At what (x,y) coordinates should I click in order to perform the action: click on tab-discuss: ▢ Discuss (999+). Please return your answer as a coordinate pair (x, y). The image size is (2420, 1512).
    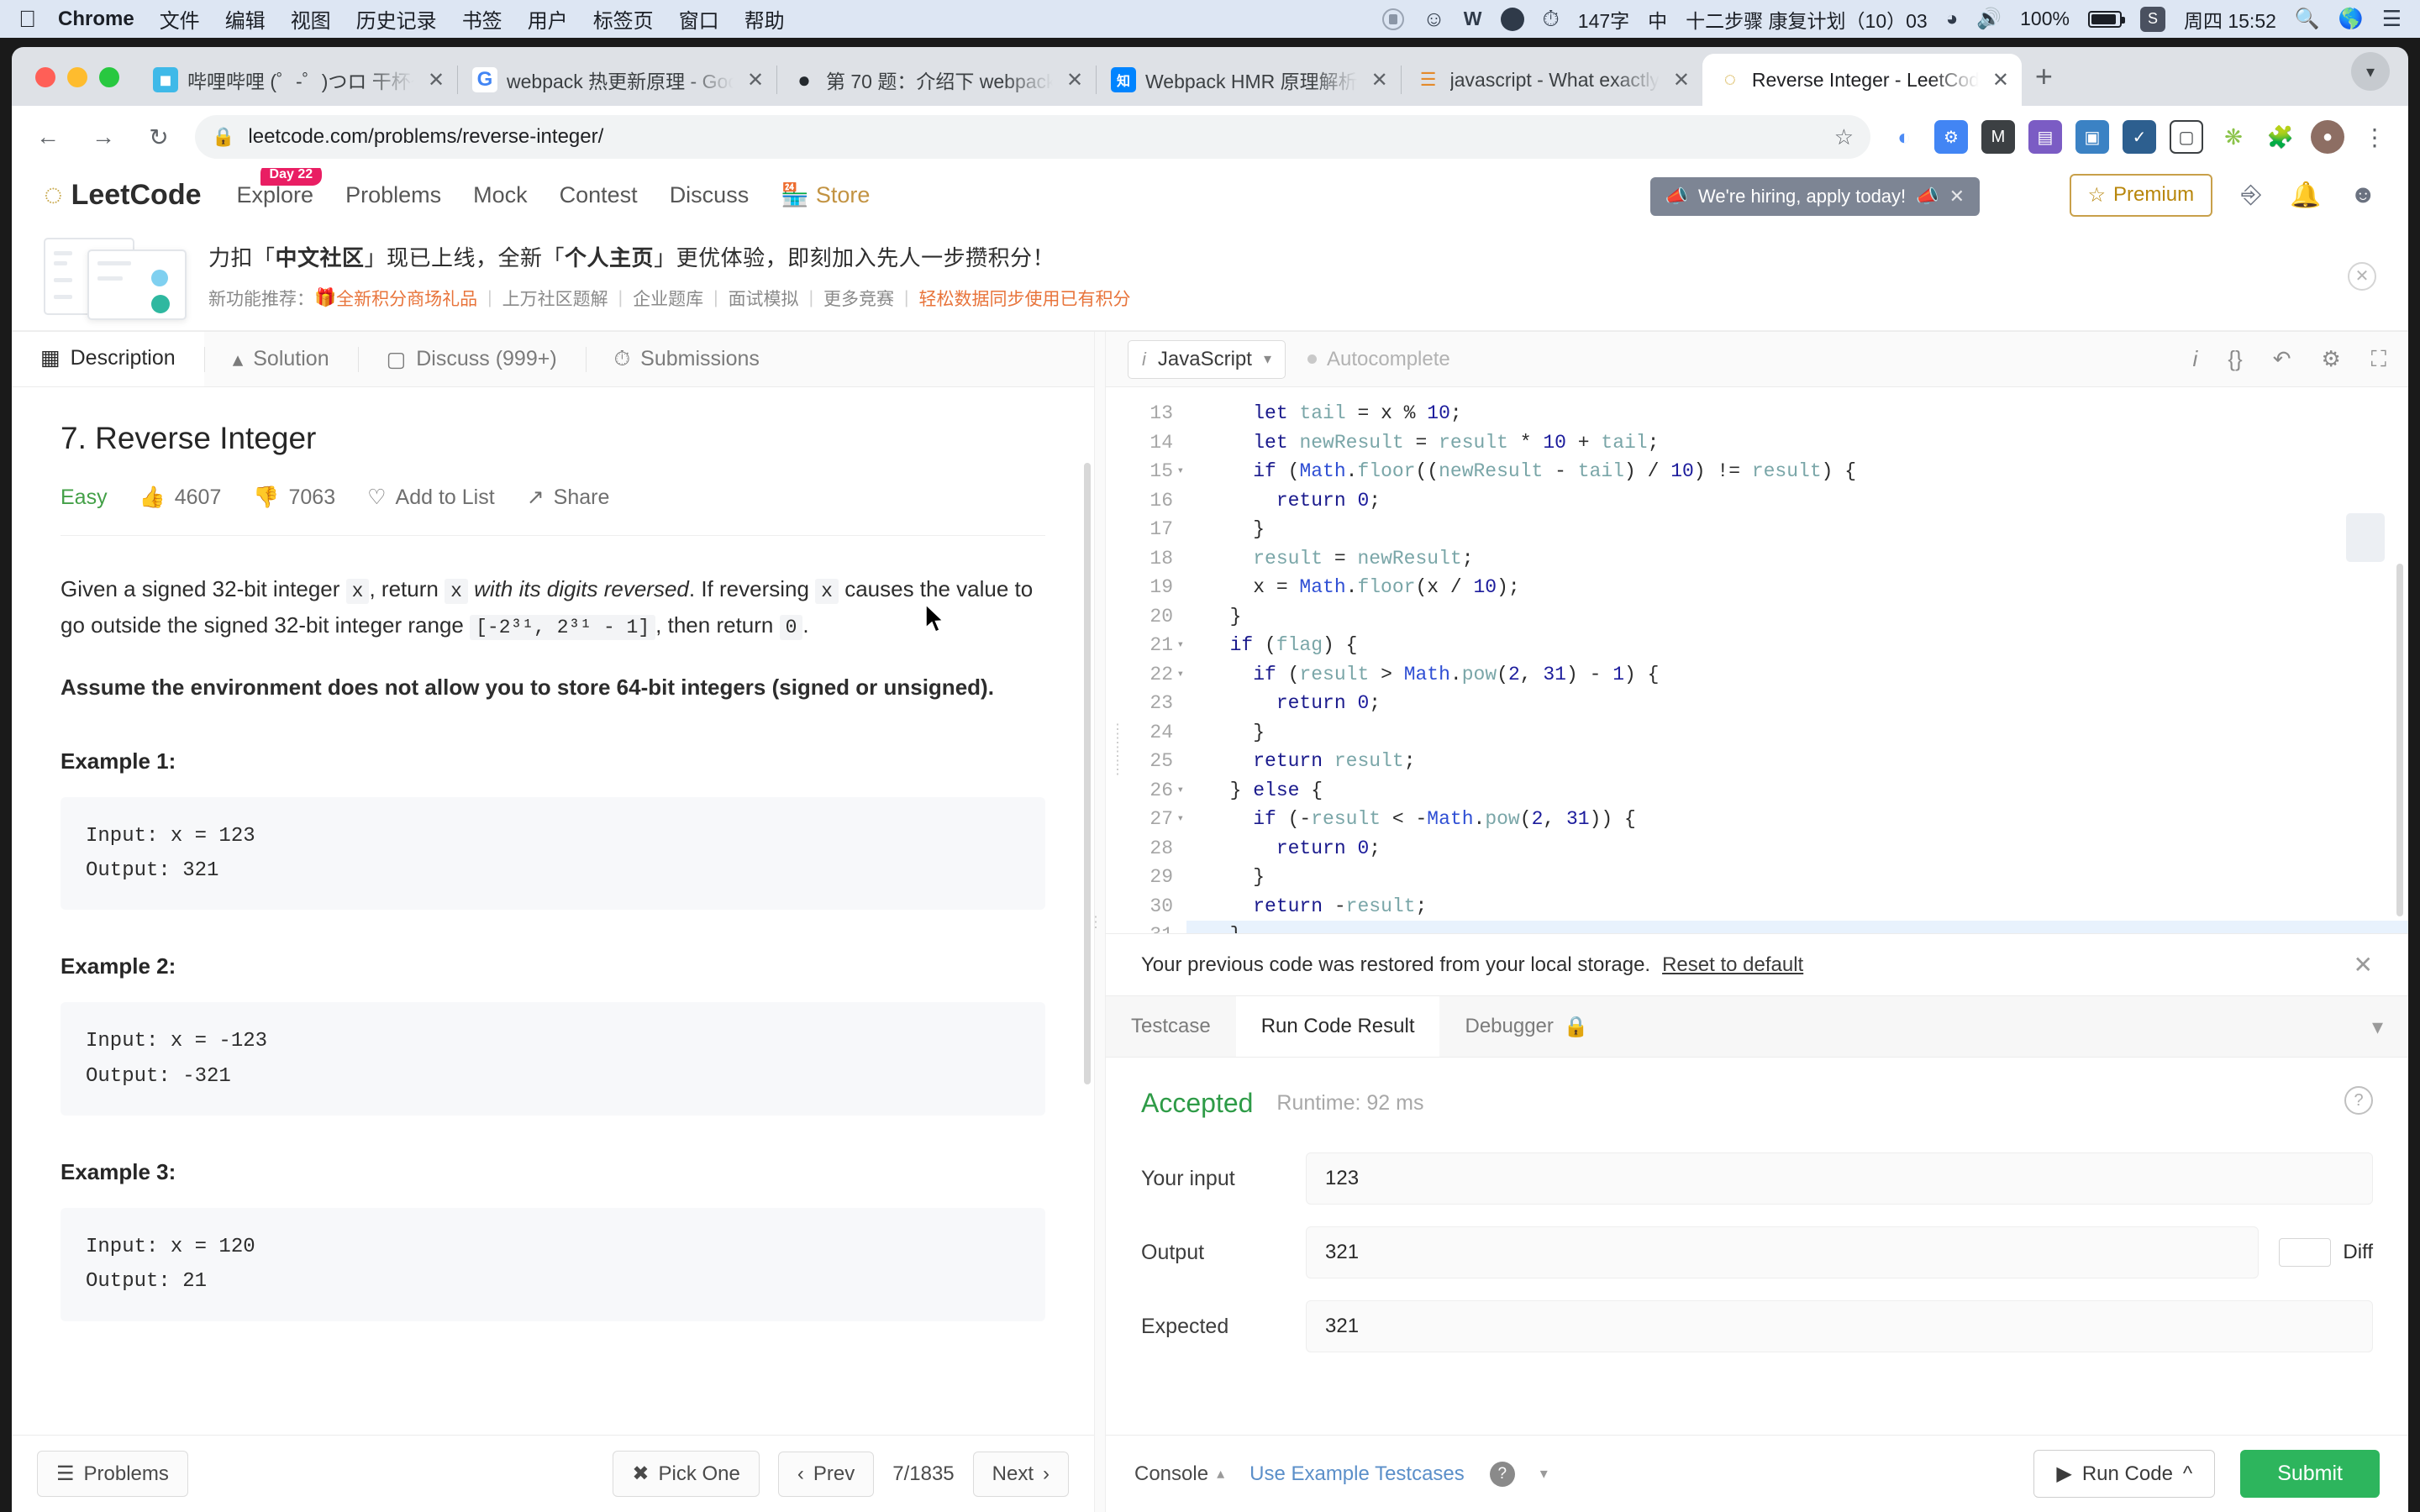
    Looking at the image, I should click on (471, 359).